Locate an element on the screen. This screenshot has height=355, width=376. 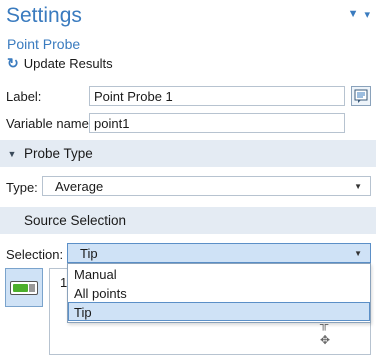
selection-caption: Selection: is located at coordinates (35, 254).